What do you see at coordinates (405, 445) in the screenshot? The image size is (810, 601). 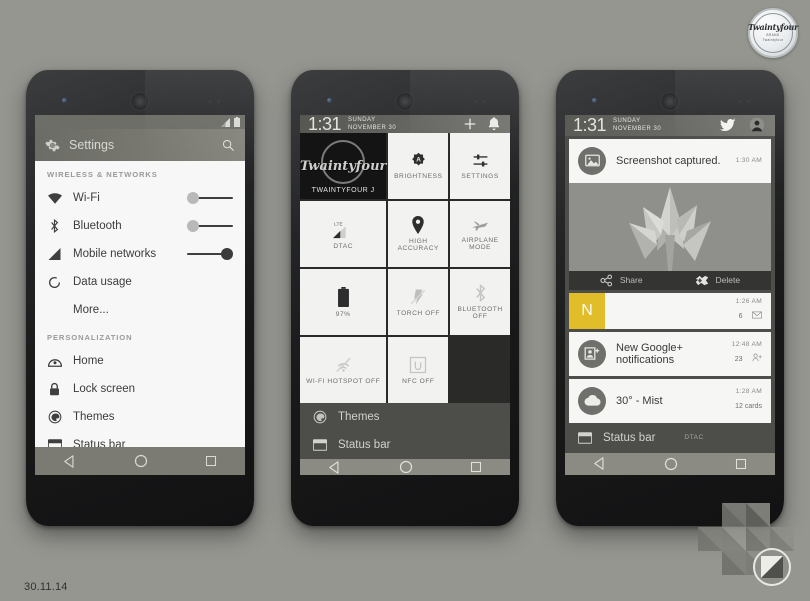 I see `underlay-row-status-bar: Status bar` at bounding box center [405, 445].